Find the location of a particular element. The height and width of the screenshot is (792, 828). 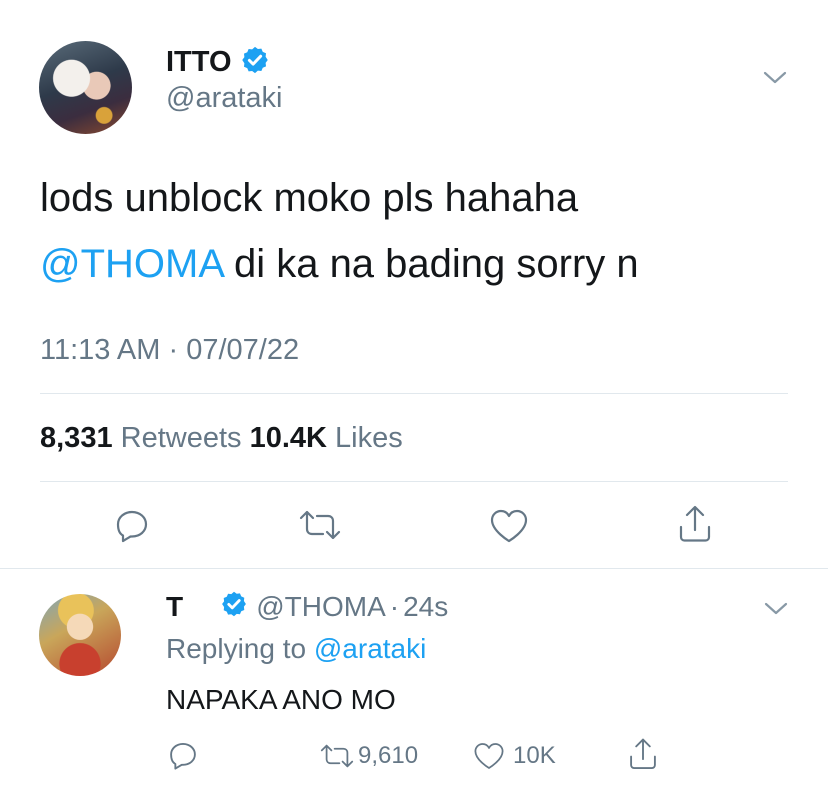

reply-like-button: 10K is located at coordinates (513, 756).